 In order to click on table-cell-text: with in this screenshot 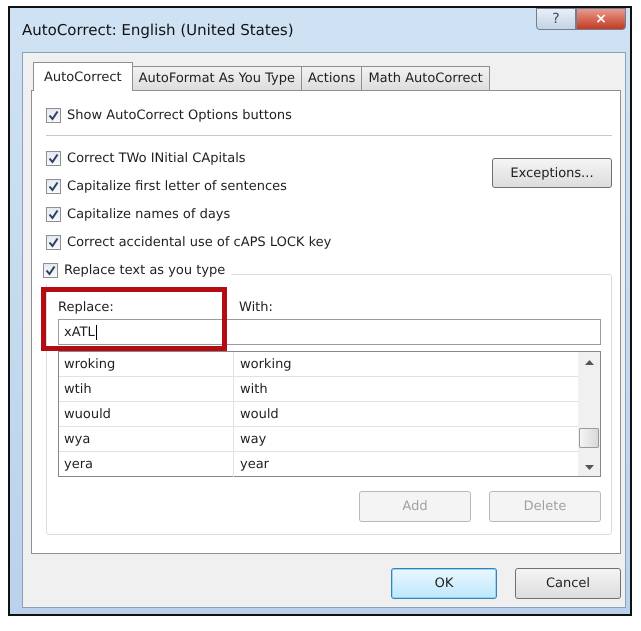, I will do `click(253, 389)`.